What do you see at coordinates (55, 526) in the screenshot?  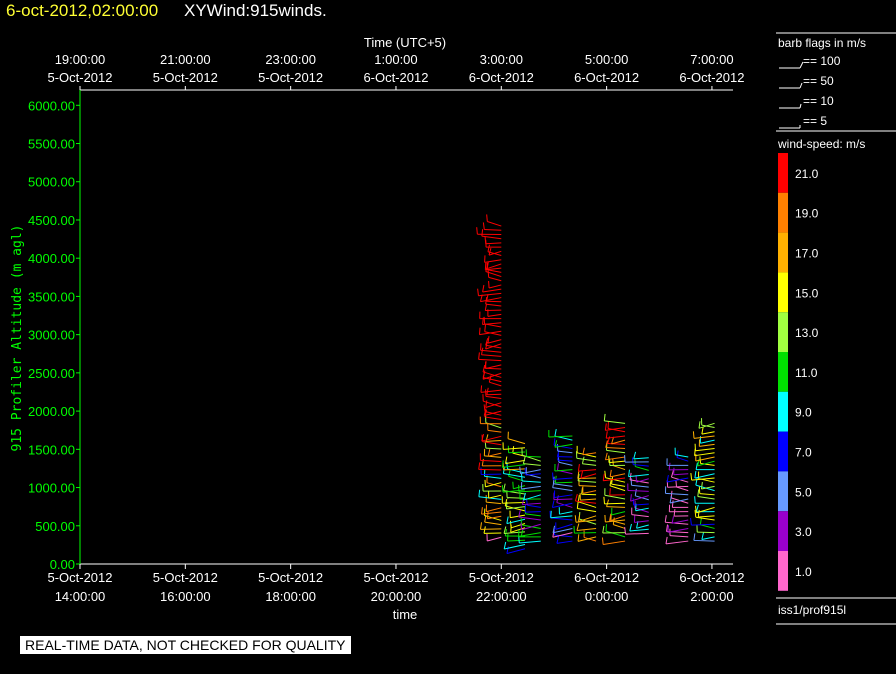 I see `y-tick-label: 500.00` at bounding box center [55, 526].